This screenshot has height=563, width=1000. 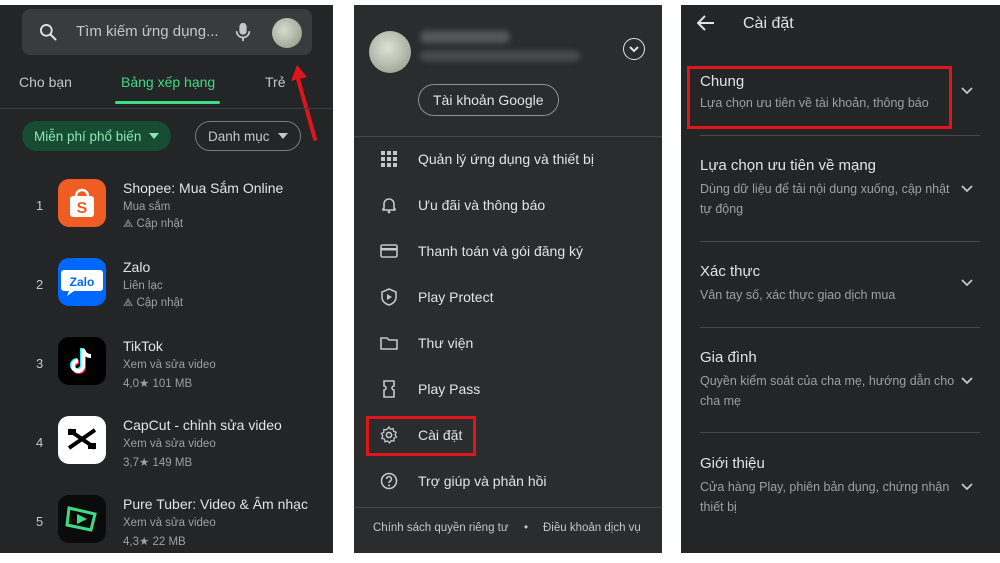 What do you see at coordinates (40, 284) in the screenshot?
I see `rank-number: 2` at bounding box center [40, 284].